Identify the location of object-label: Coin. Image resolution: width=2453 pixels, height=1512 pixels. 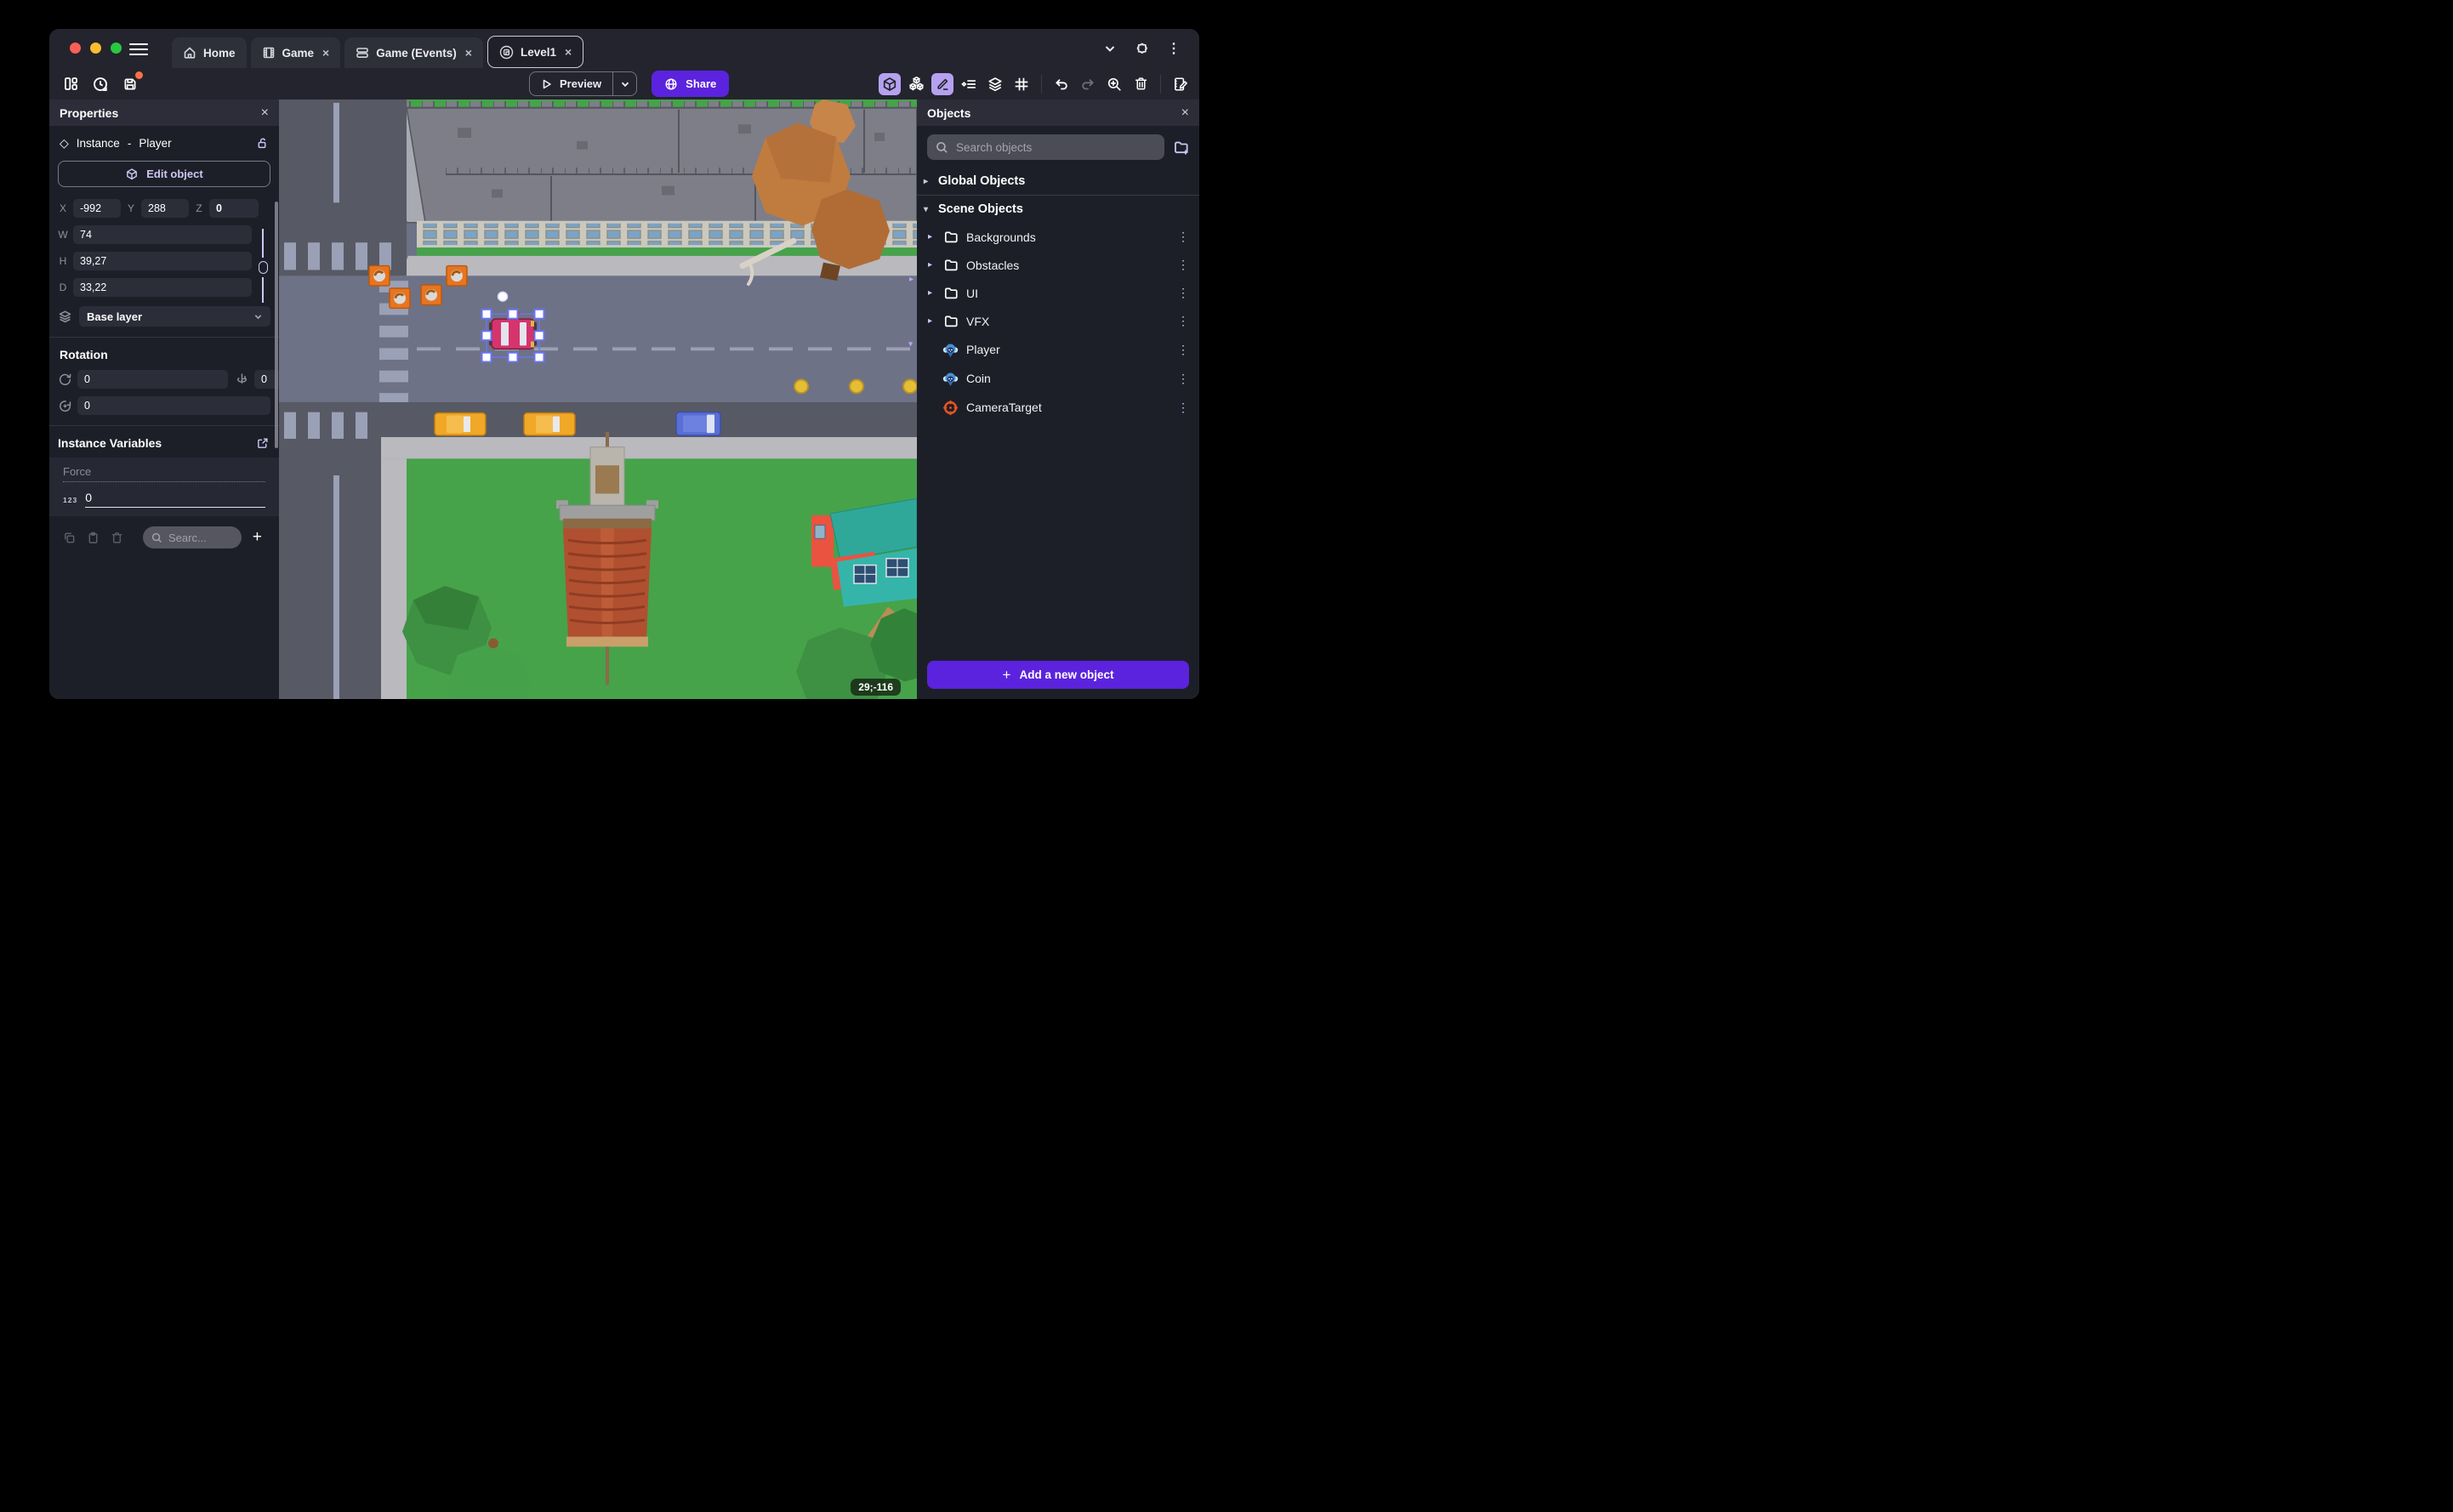
(978, 378).